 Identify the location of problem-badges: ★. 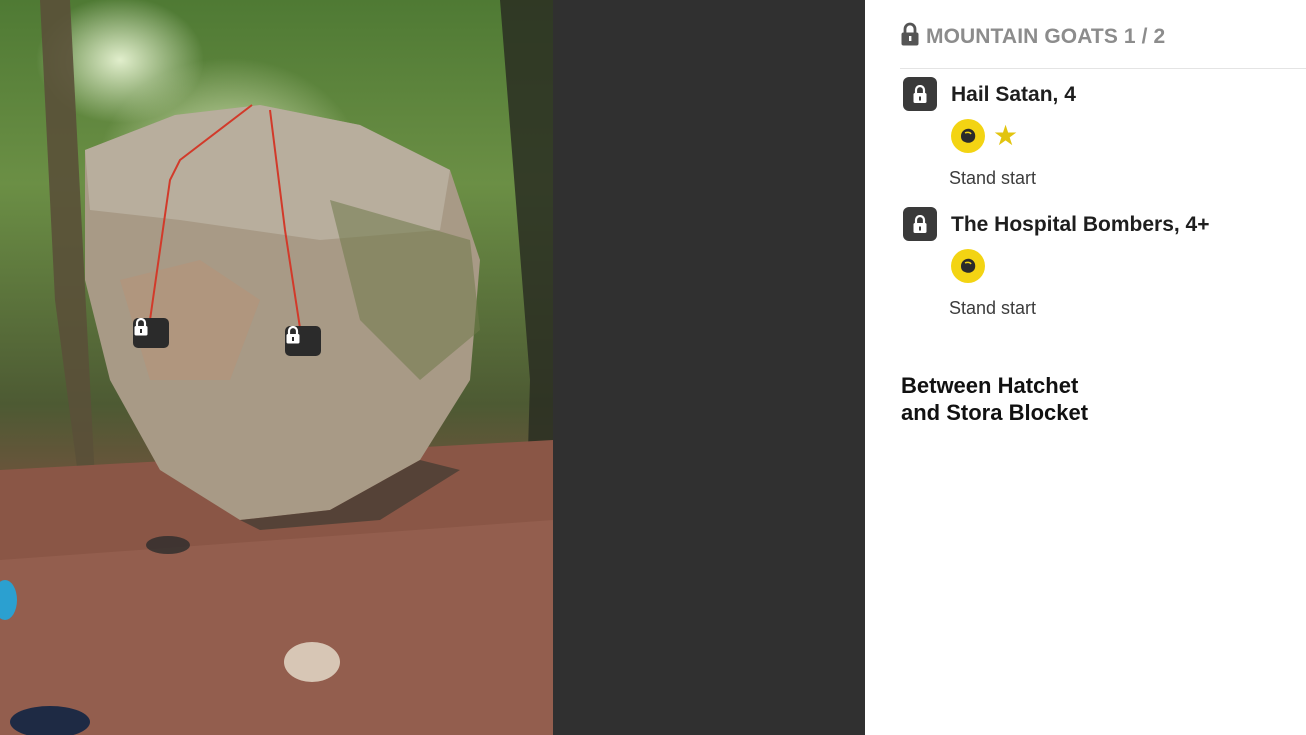
(984, 136).